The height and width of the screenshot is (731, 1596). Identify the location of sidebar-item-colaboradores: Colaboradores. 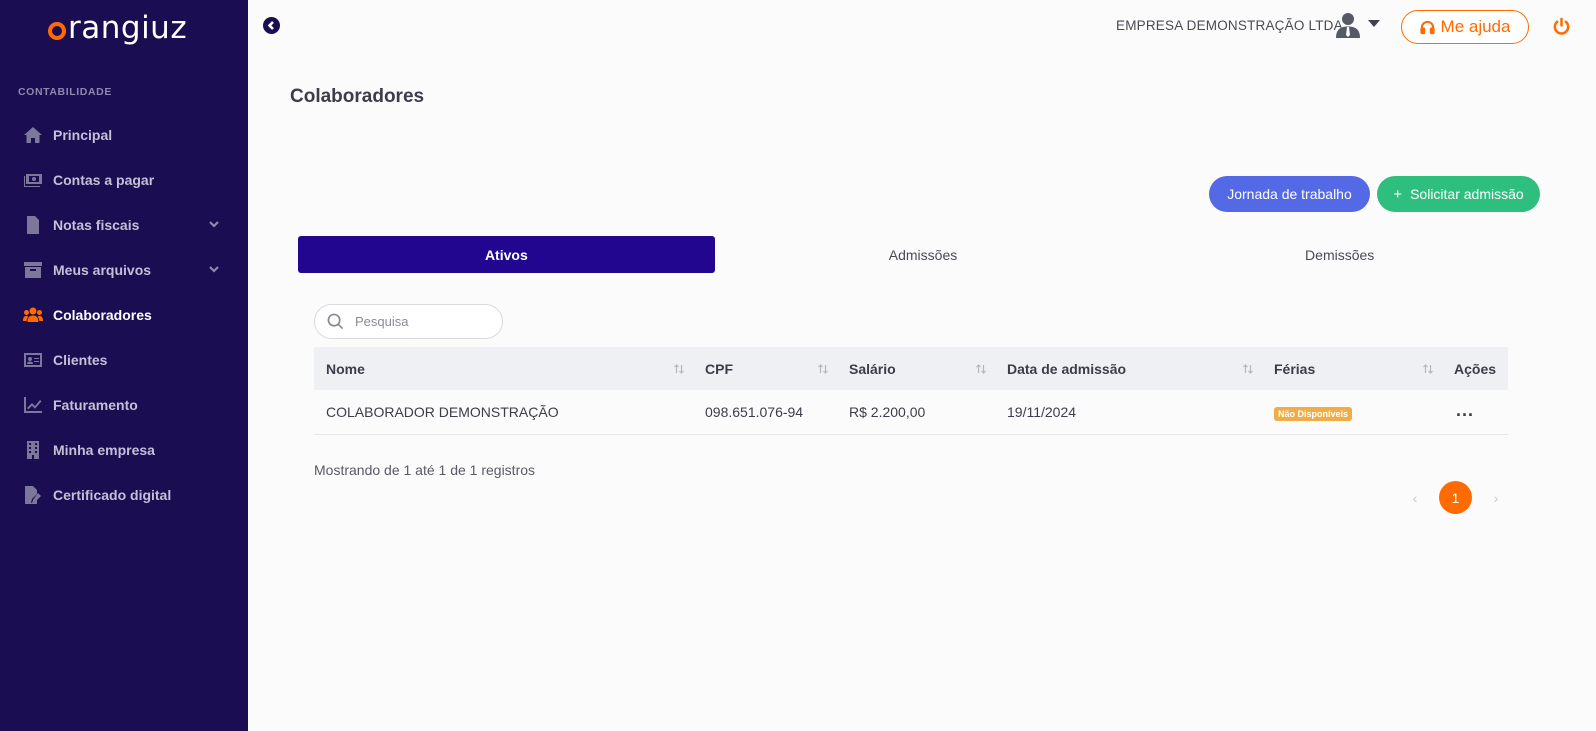
(124, 314).